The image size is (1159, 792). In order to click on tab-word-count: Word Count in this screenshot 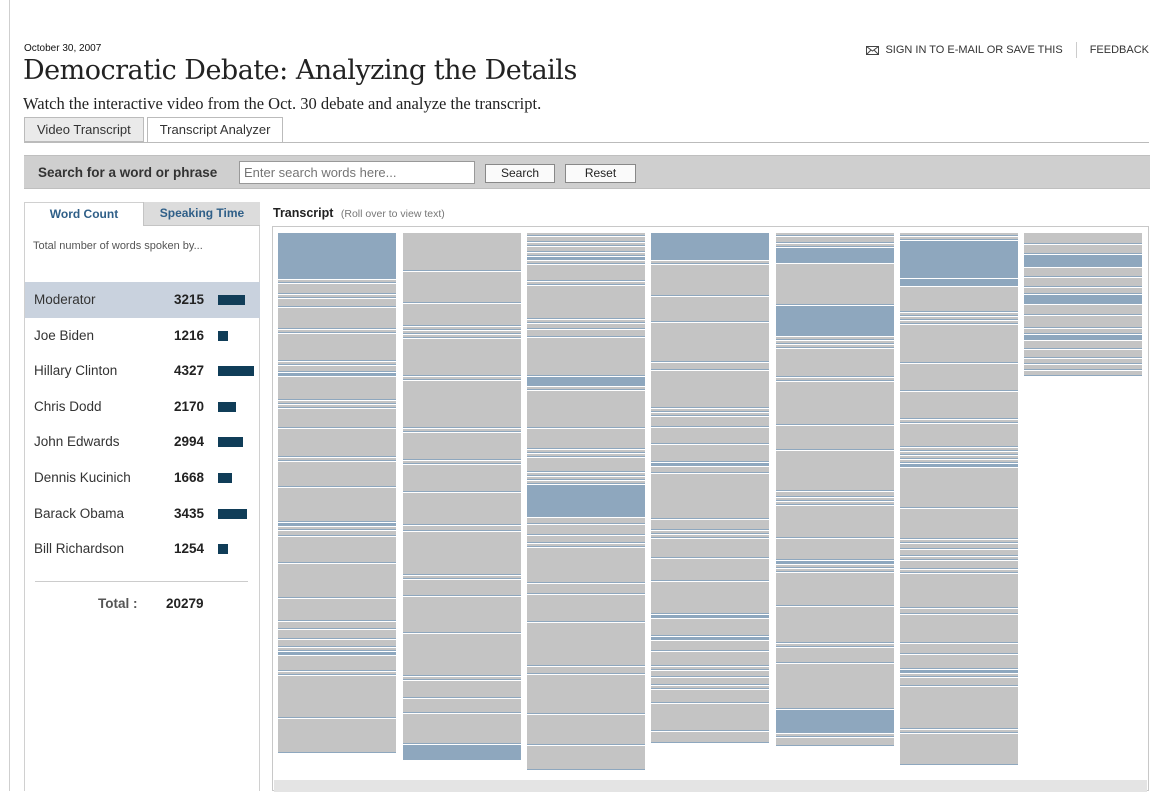, I will do `click(84, 214)`.